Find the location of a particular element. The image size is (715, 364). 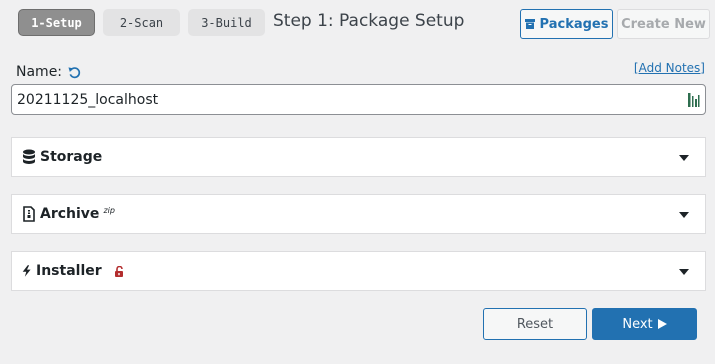

installer-panel: Installer is located at coordinates (358, 271).